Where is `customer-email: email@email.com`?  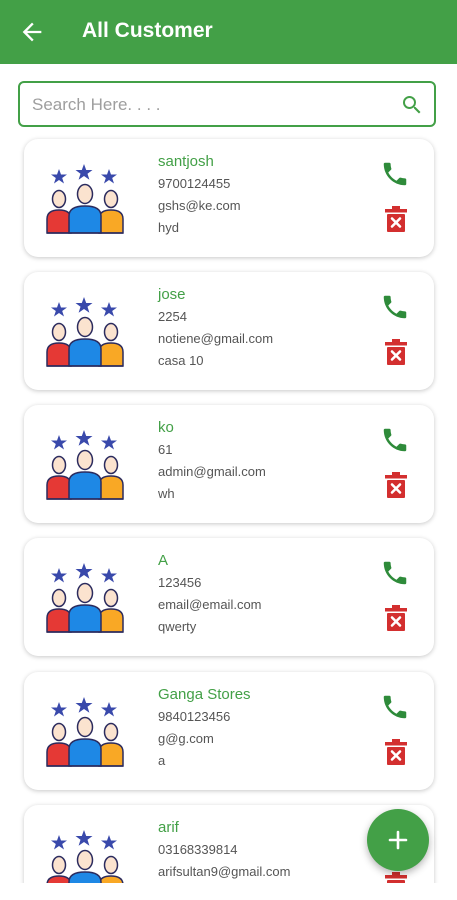
customer-email: email@email.com is located at coordinates (210, 604).